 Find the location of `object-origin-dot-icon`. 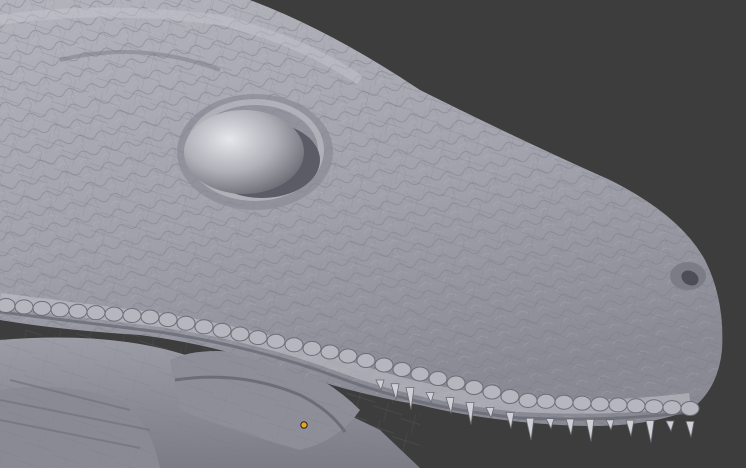

object-origin-dot-icon is located at coordinates (304, 425).